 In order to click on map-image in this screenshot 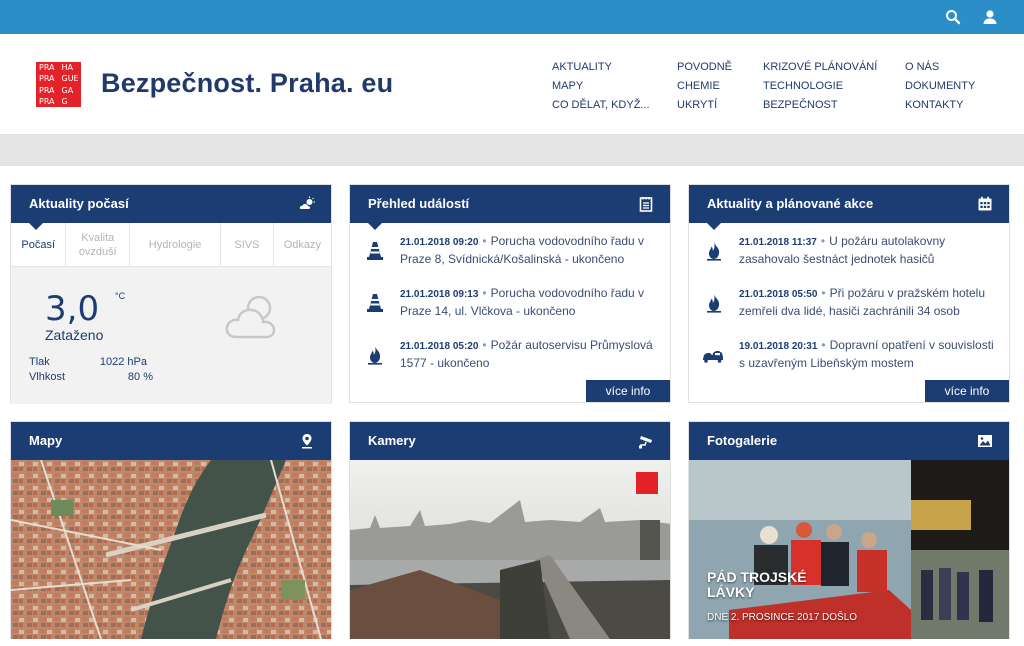, I will do `click(171, 549)`.